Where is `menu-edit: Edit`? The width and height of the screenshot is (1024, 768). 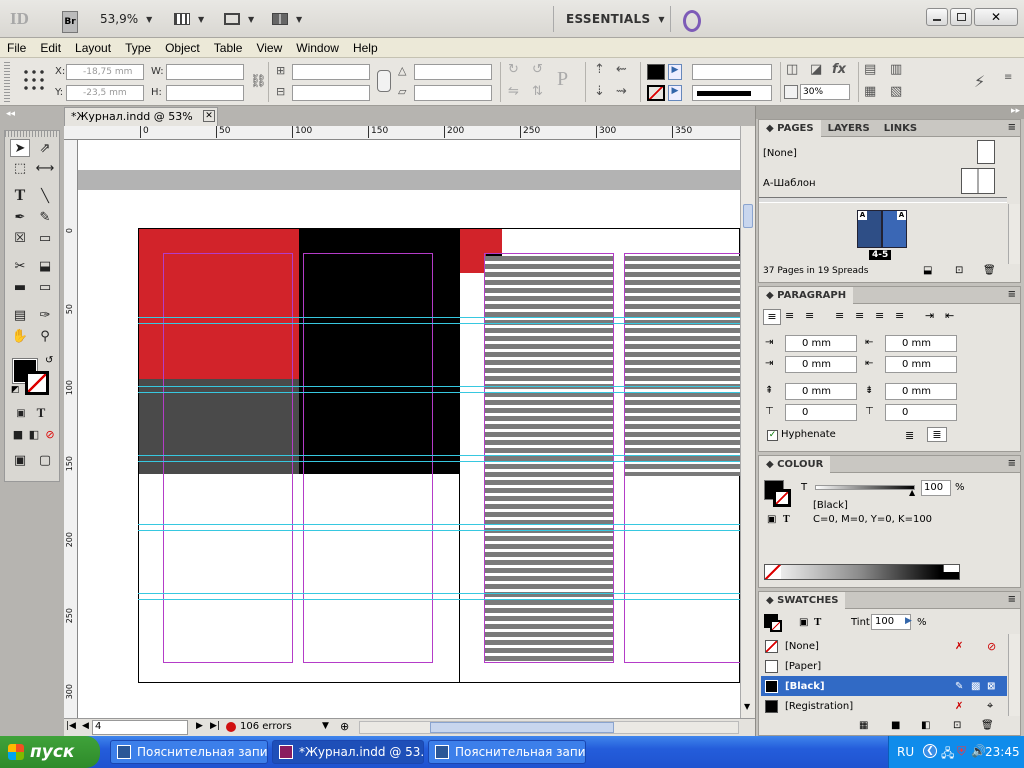 menu-edit: Edit is located at coordinates (50, 48).